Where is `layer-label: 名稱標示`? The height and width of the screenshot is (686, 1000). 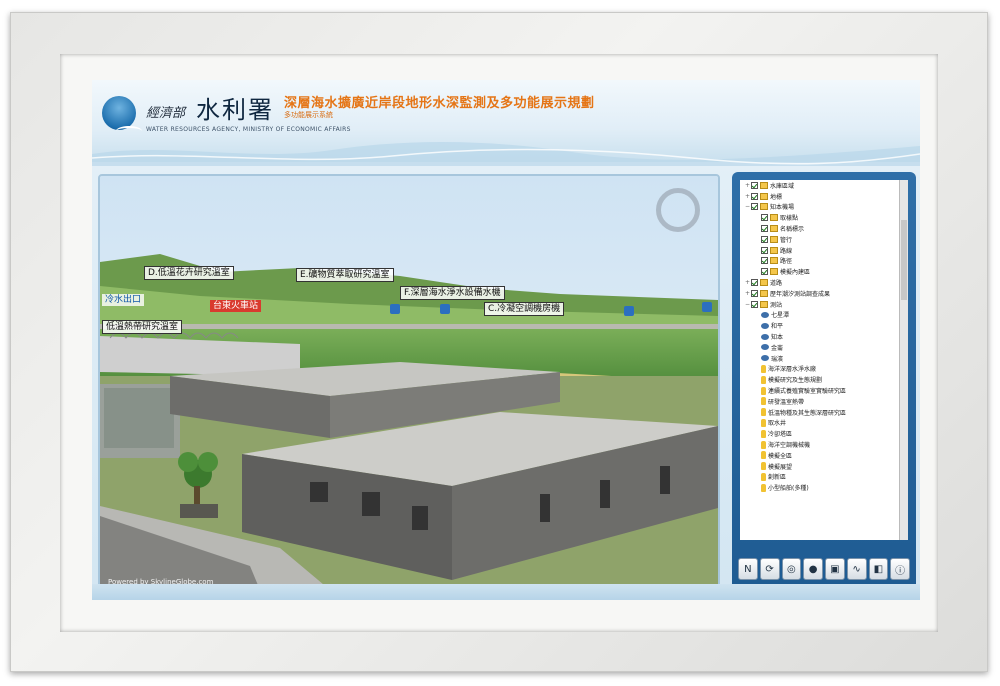 layer-label: 名稱標示 is located at coordinates (792, 230).